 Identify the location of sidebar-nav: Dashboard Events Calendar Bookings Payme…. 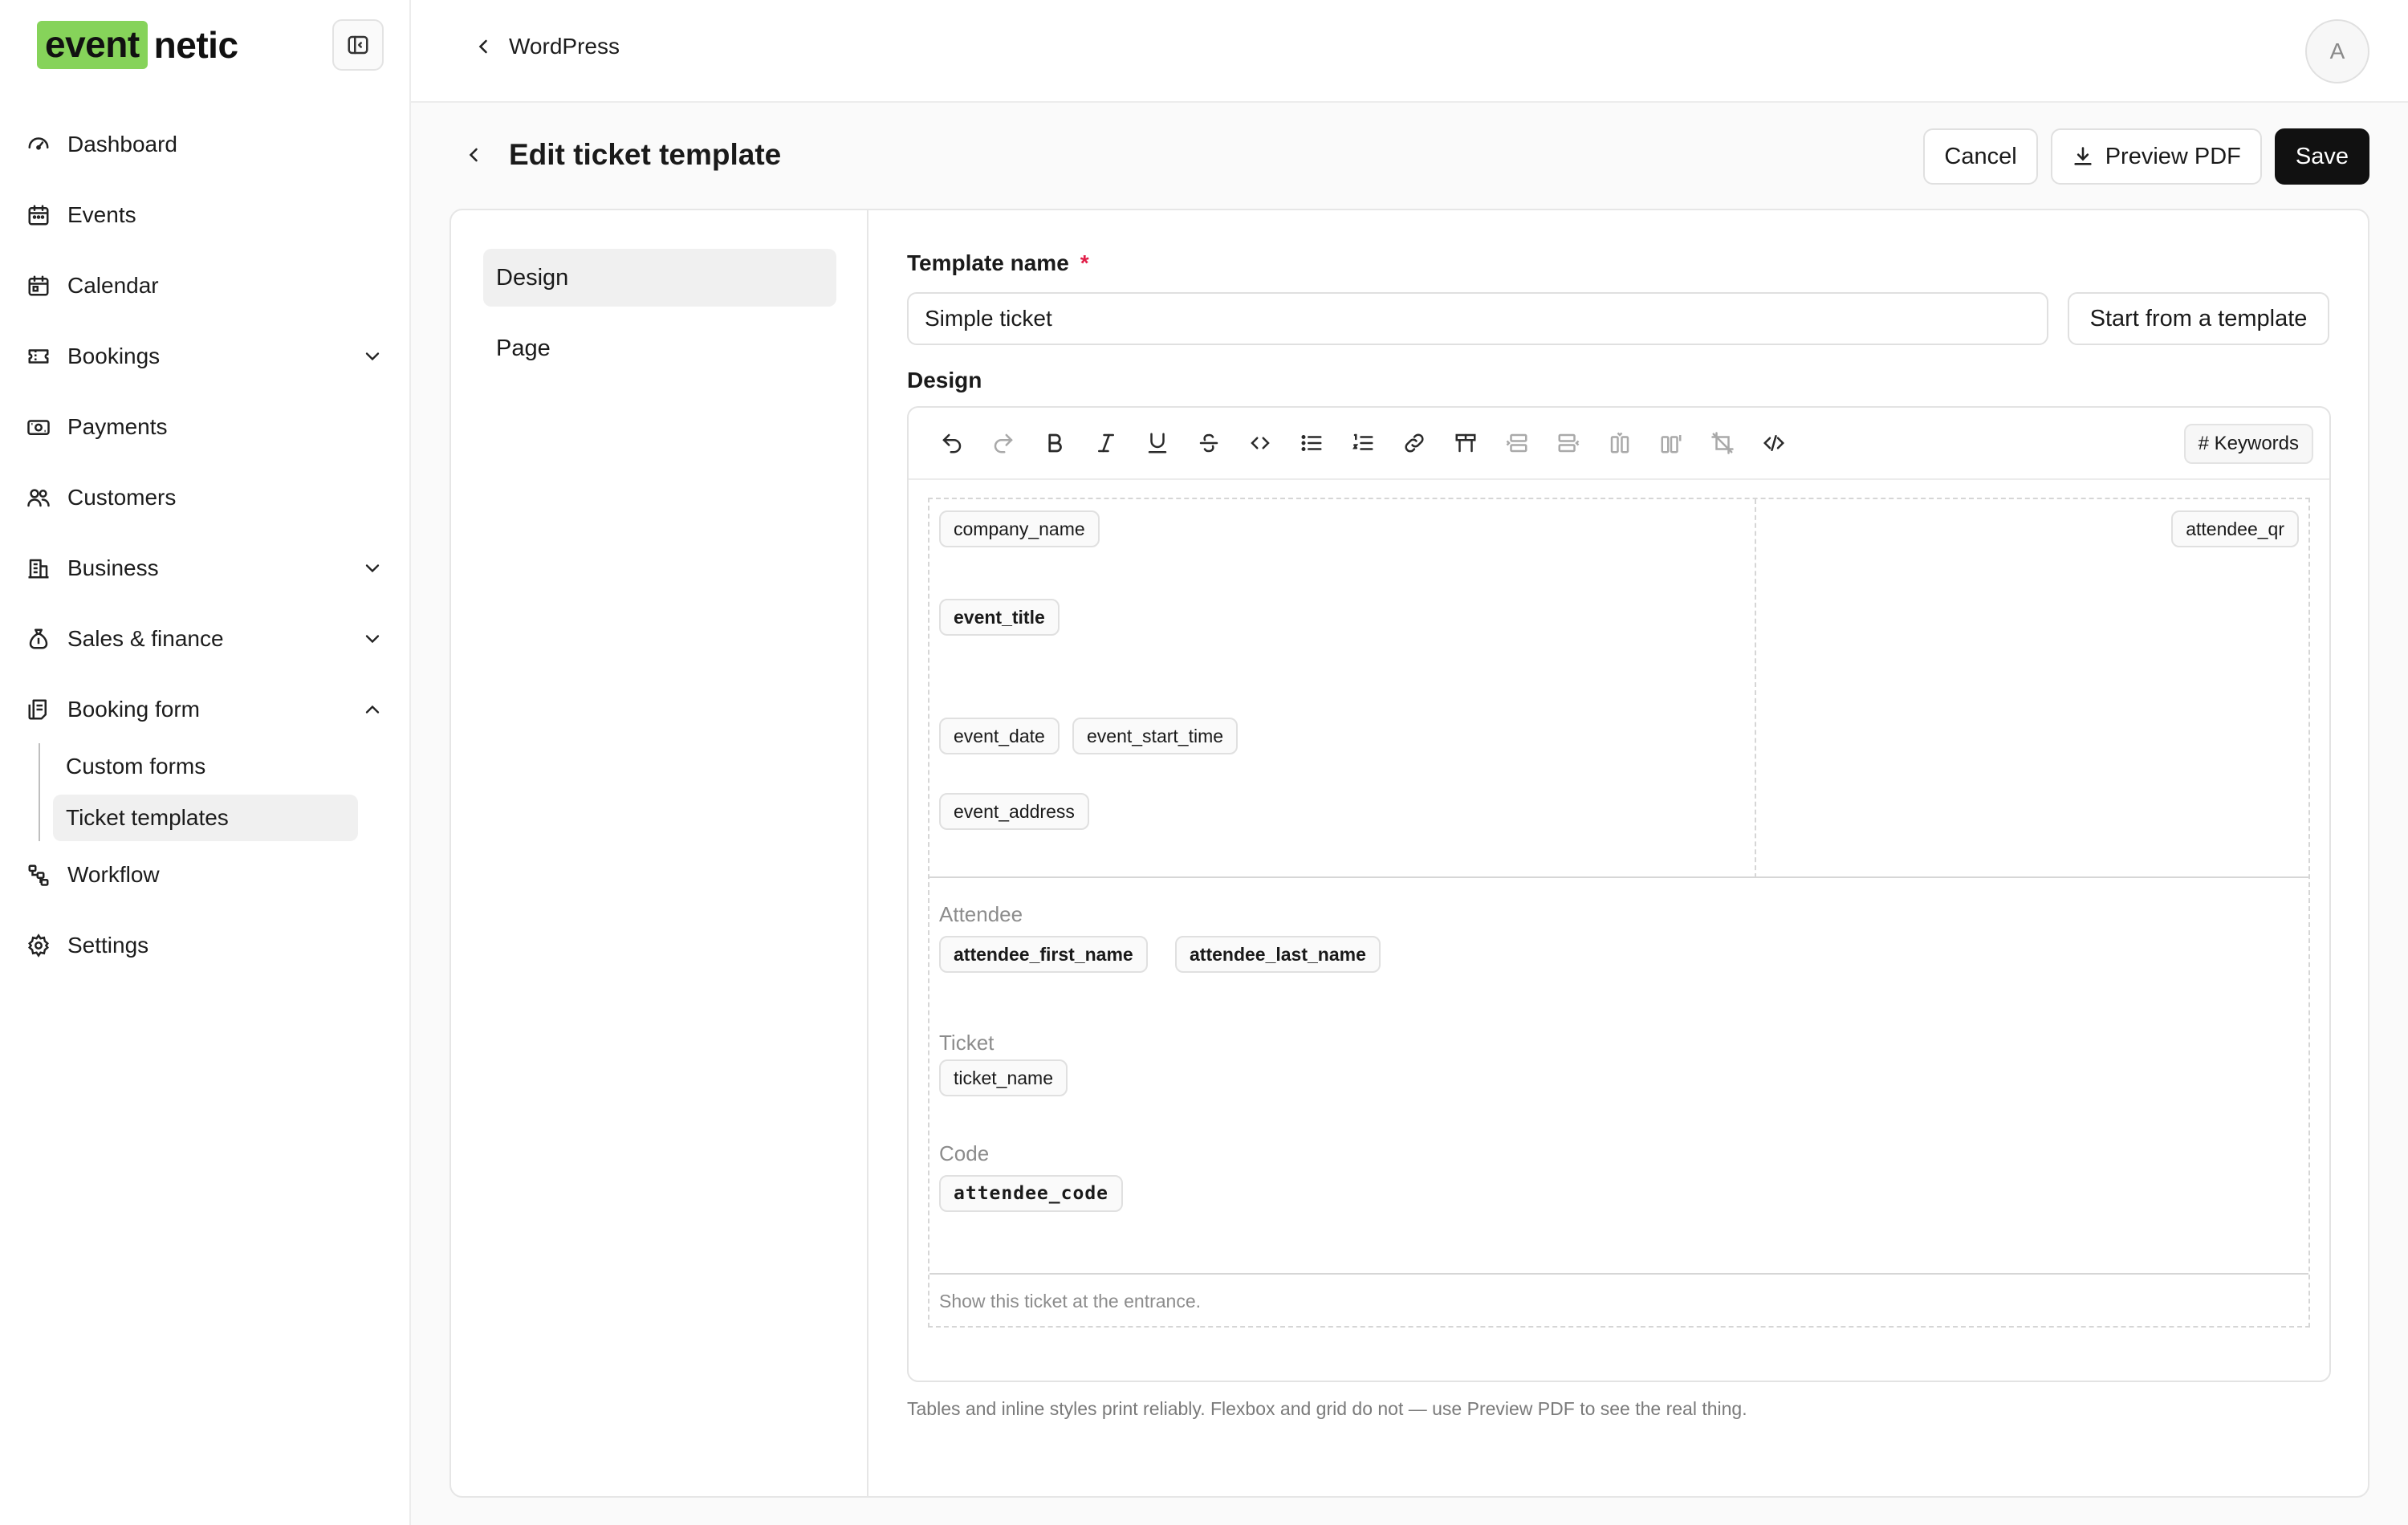
(205, 555).